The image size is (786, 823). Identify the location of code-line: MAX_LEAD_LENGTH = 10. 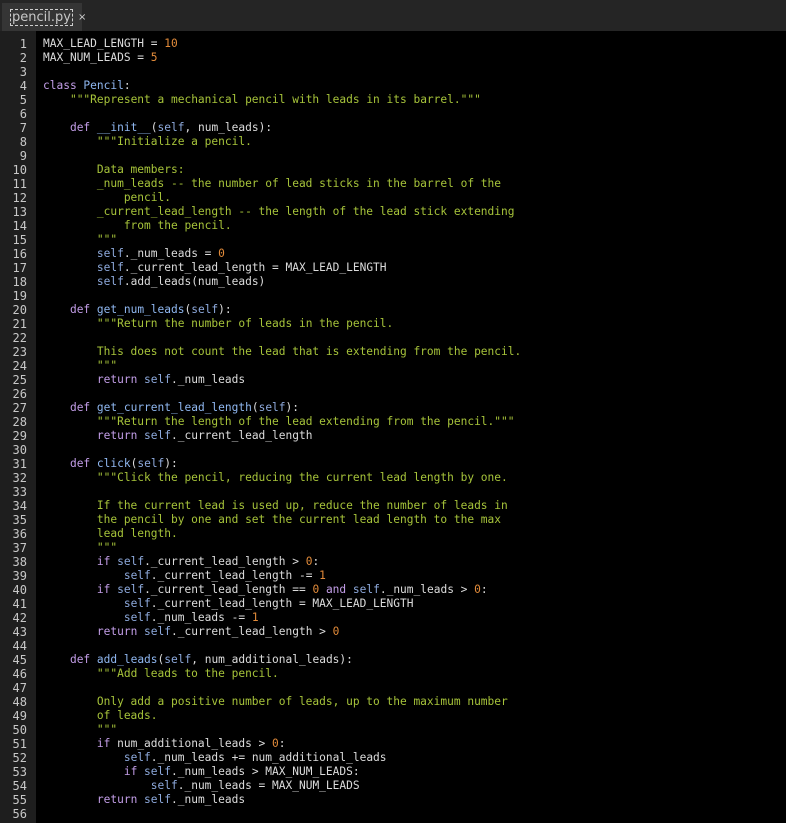
(414, 44).